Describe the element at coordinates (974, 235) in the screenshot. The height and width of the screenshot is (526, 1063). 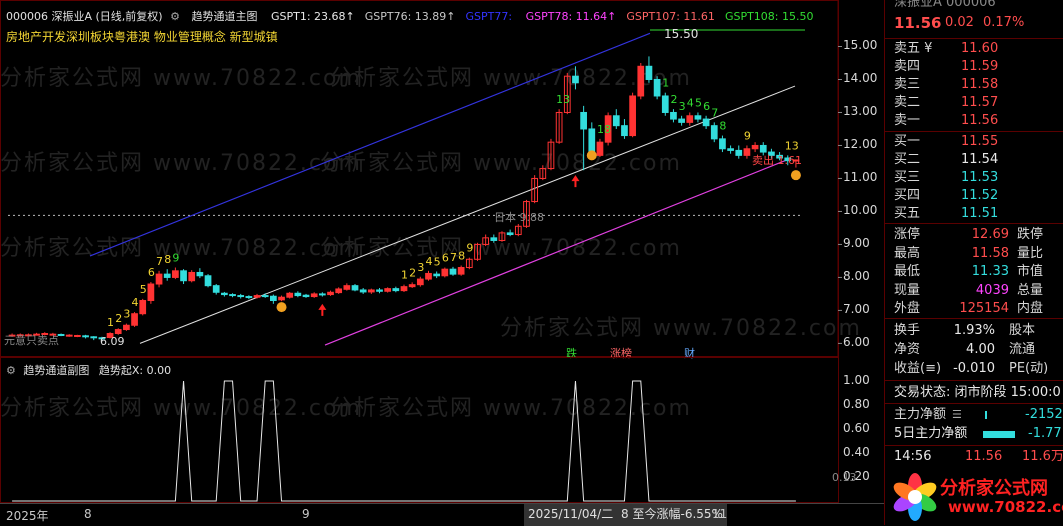
I see `stat-row: 涨停 12.69 跌停` at that location.